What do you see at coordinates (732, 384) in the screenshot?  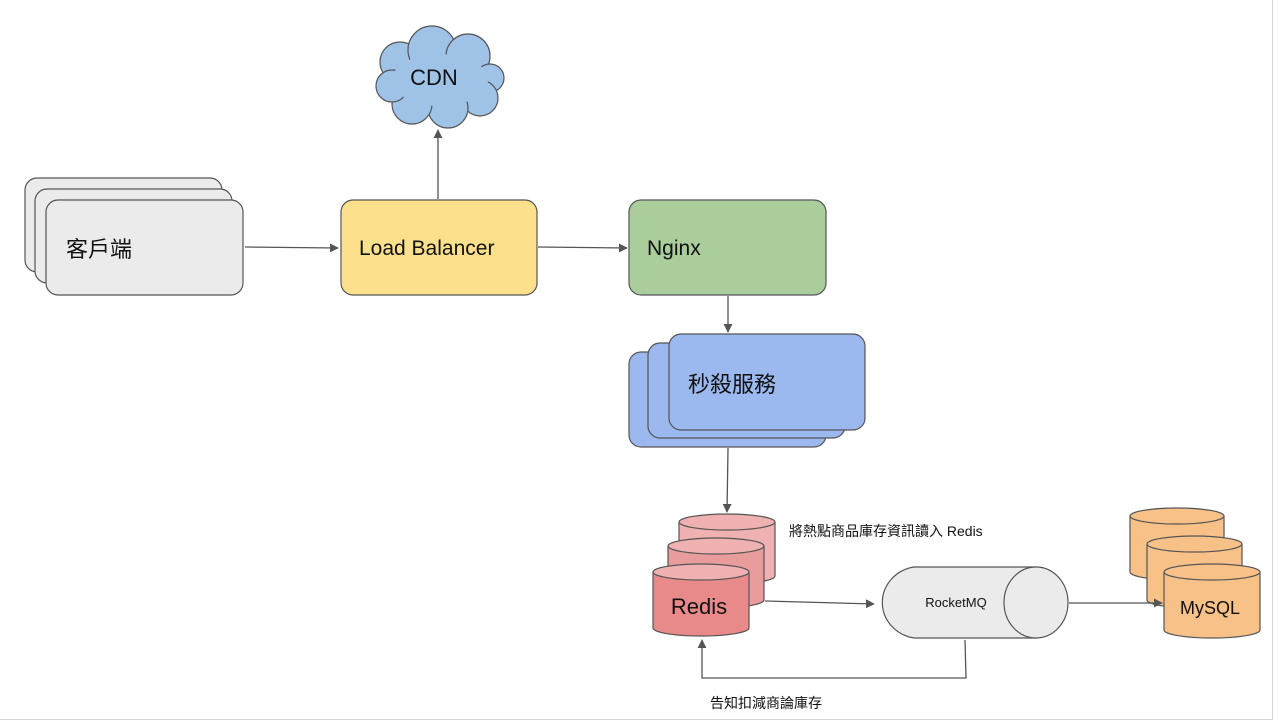 I see `seckill-service-label: 秒殺服務` at bounding box center [732, 384].